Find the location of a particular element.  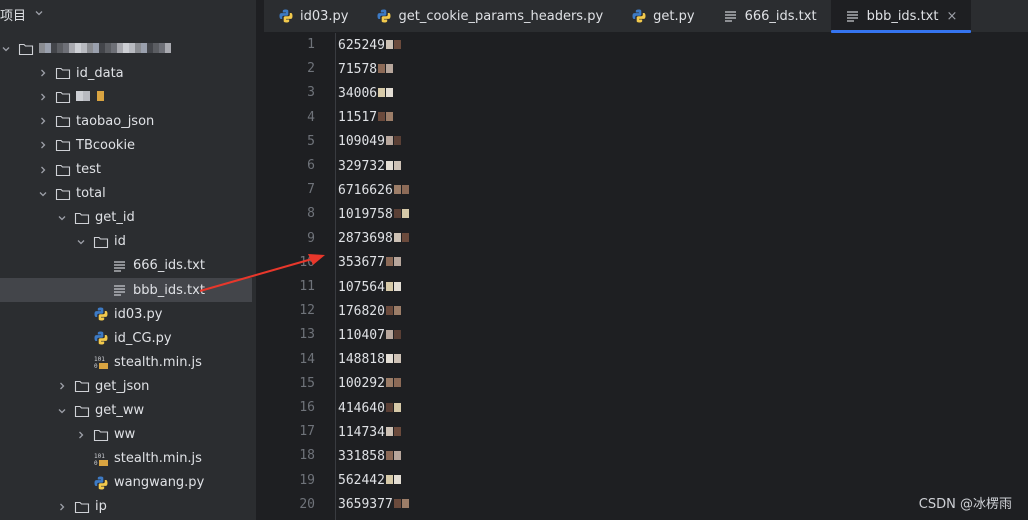

tree-item-label: stealth.min.js is located at coordinates (158, 459).